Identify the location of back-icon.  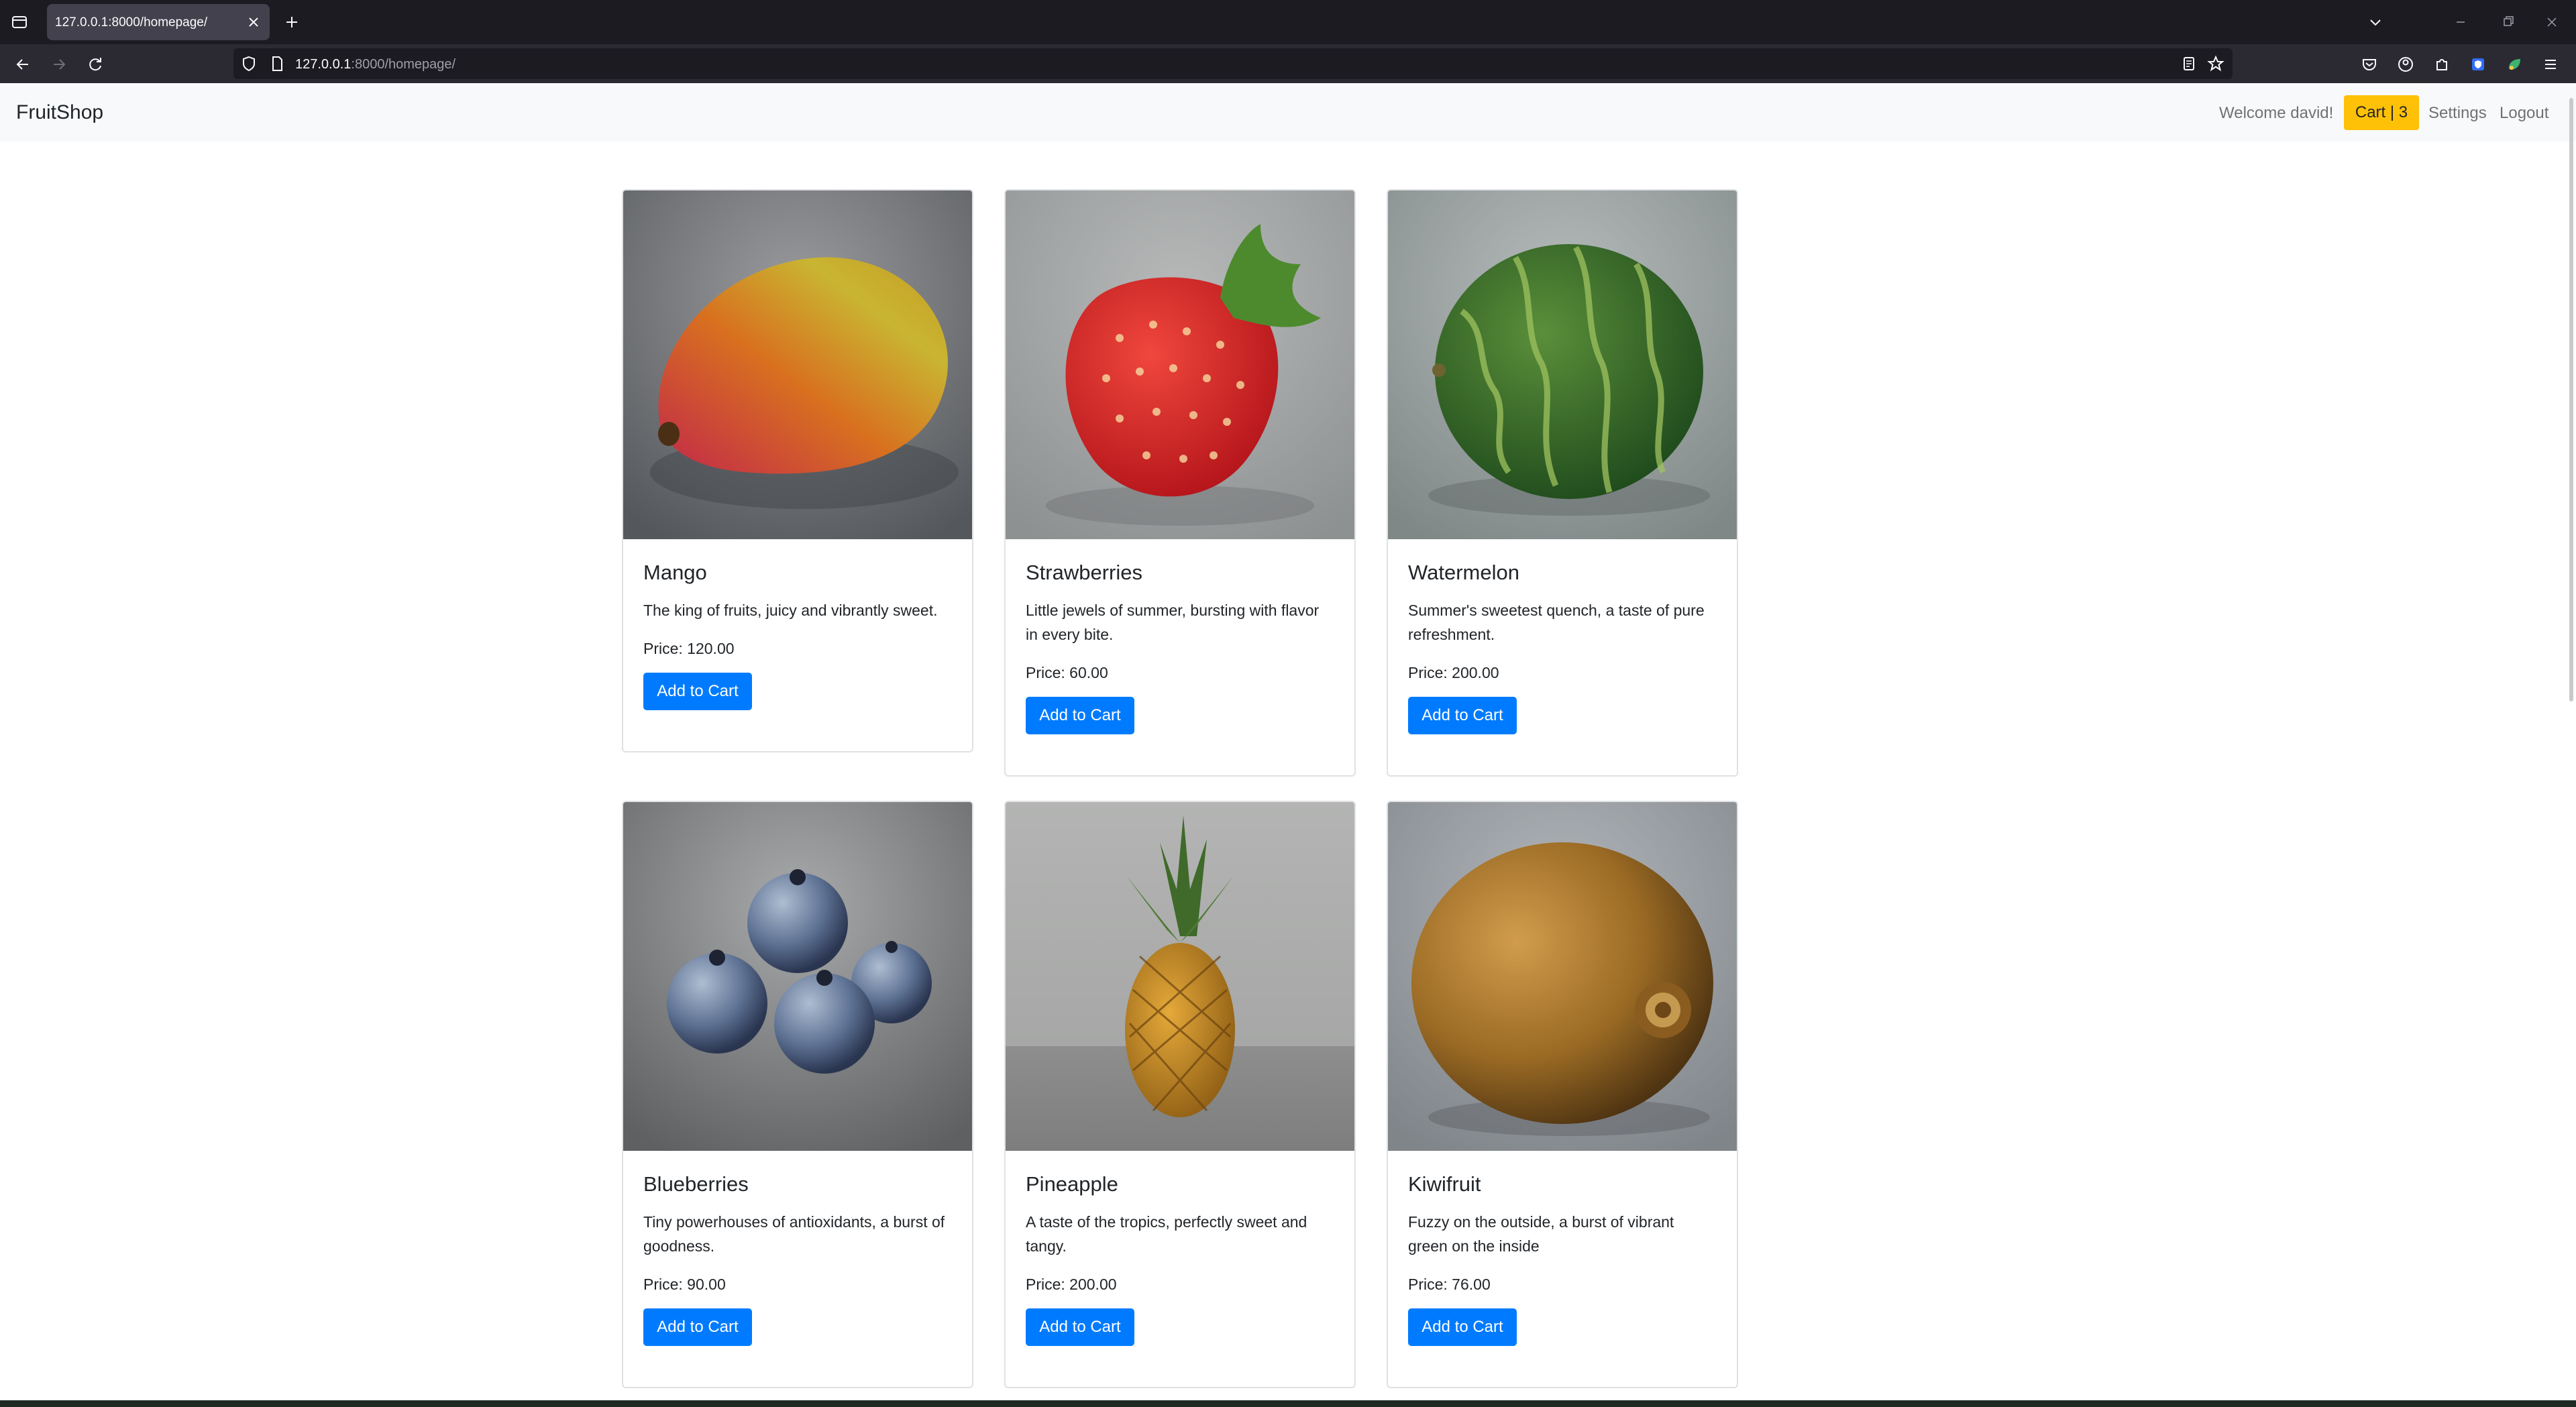
(23, 64).